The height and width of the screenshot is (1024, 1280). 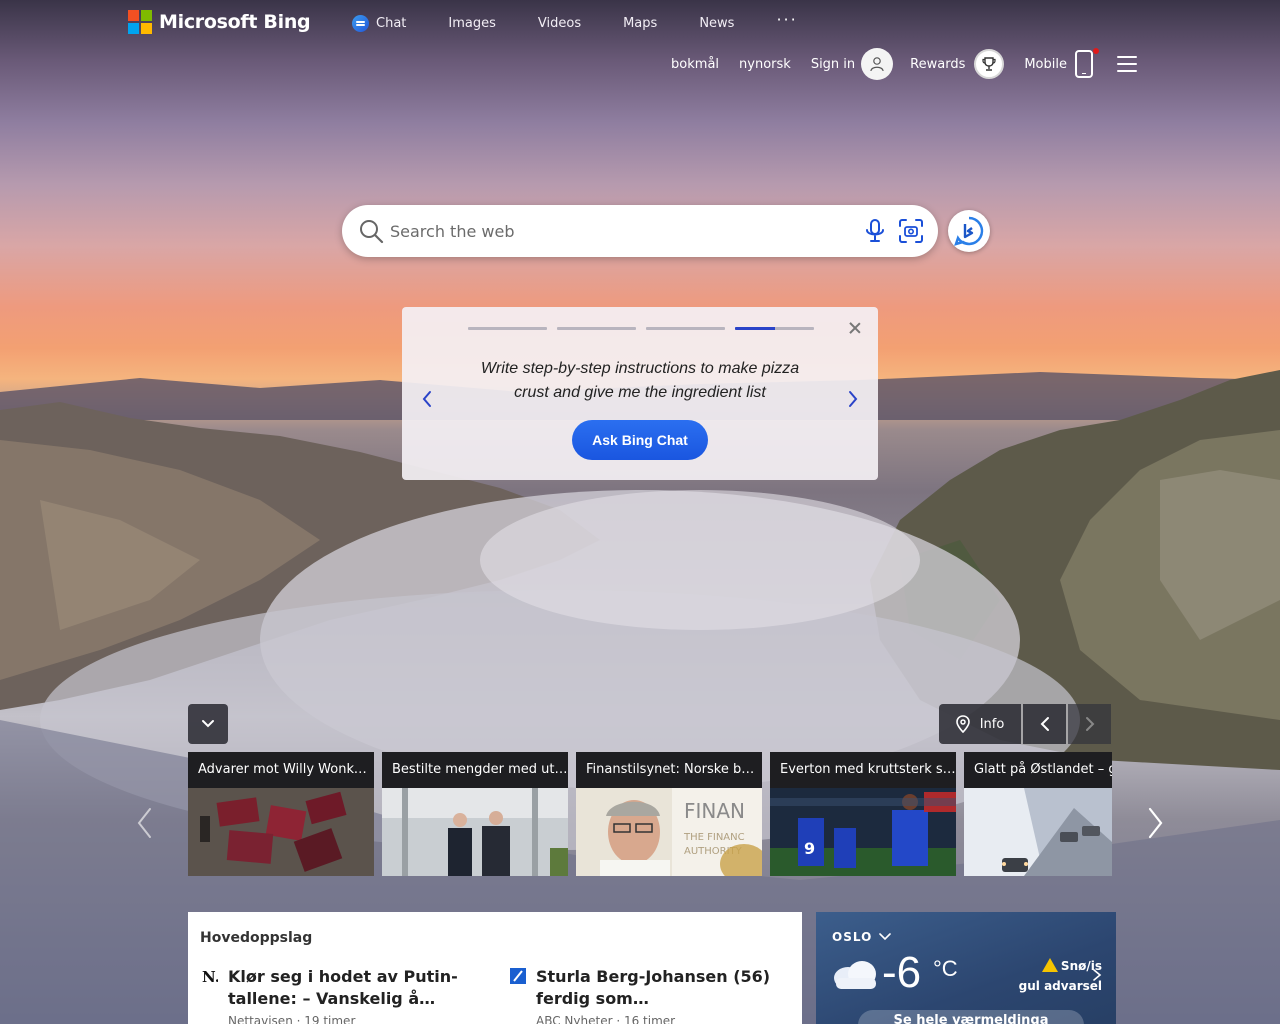 I want to click on brand-name: Microsoft Bing, so click(x=235, y=22).